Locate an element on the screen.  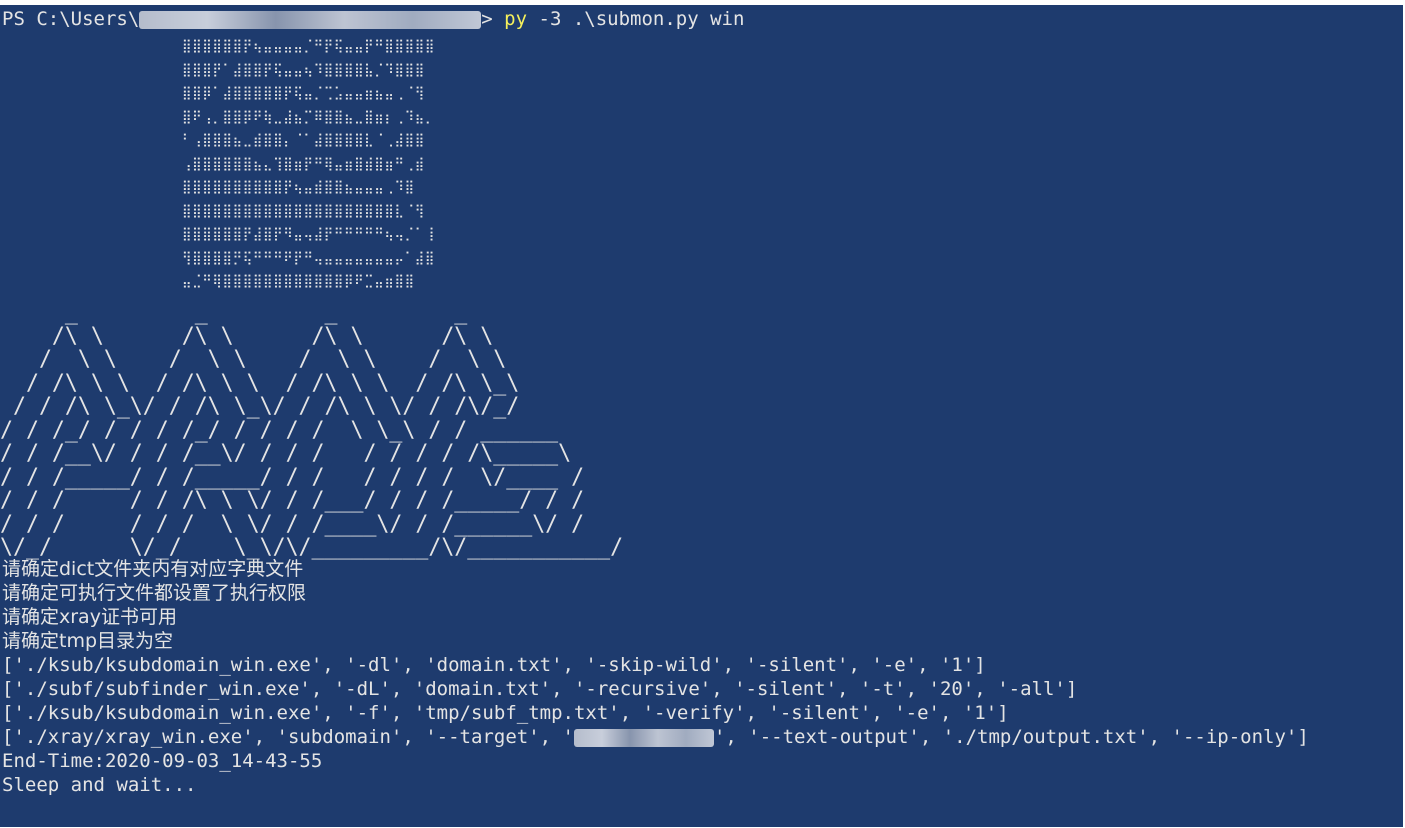
braille-row: ⢻⣿⣿⣿⣿⡛⢯⠛⠛⠛⠟⡟⠛⢤⣤⣤⣤⣤⣤⣤⣤⡤⠁⣼⣿ is located at coordinates (309, 258).